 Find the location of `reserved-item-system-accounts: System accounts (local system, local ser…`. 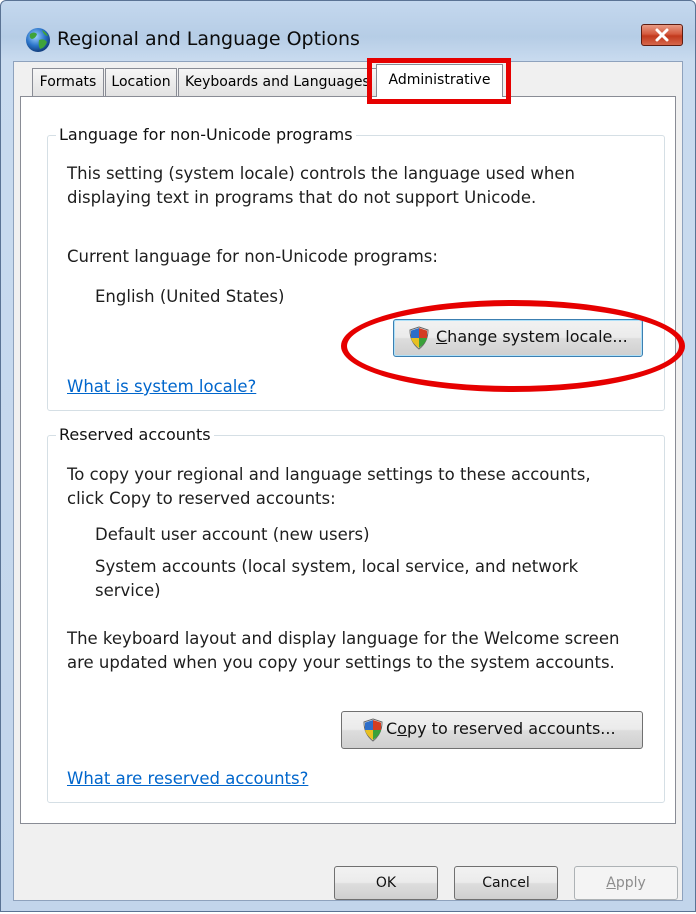

reserved-item-system-accounts: System accounts (local system, local ser… is located at coordinates (336, 579).